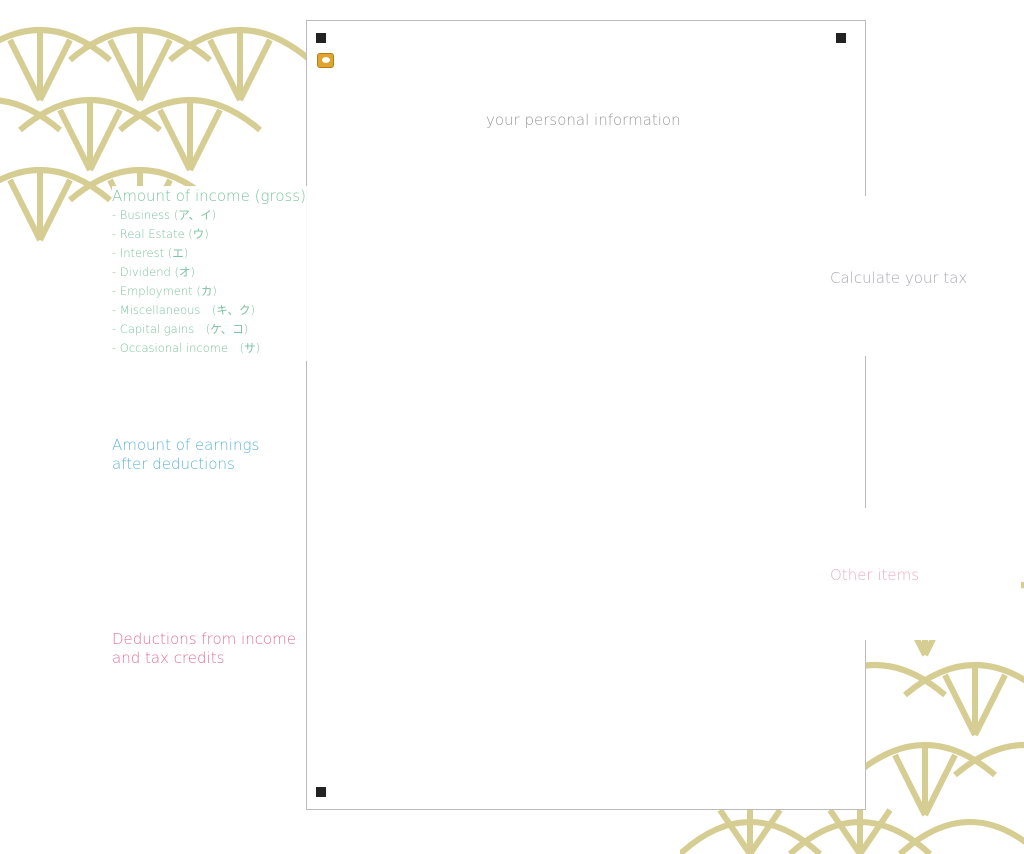 The height and width of the screenshot is (854, 1024). I want to click on income-annotation-item: - Capital gains (ケ、コ), so click(180, 329).